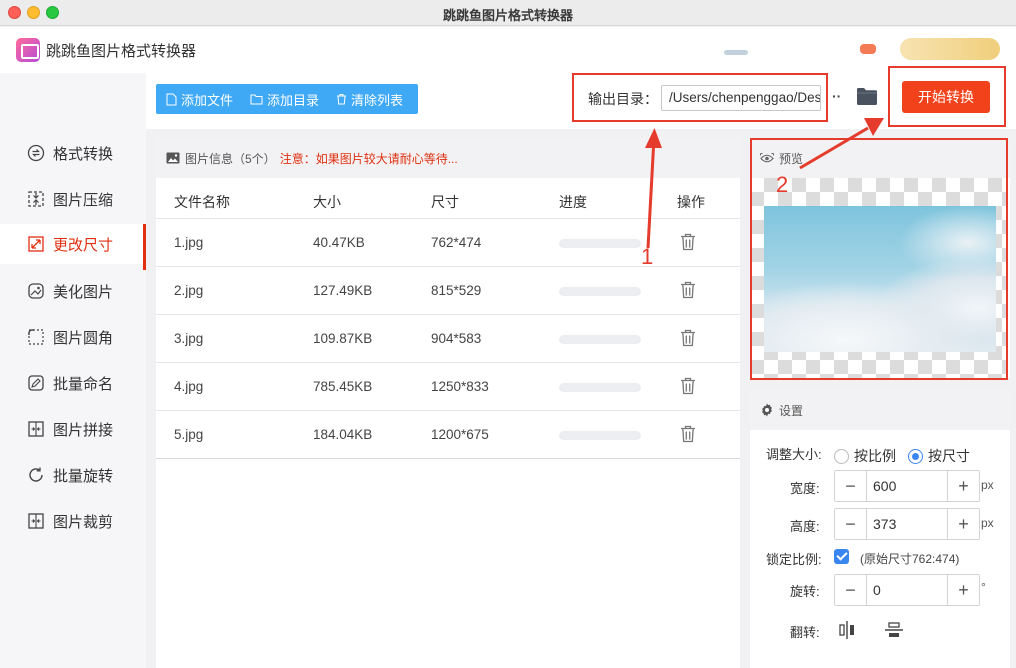 This screenshot has height=668, width=1016. I want to click on resize-icon, so click(36, 244).